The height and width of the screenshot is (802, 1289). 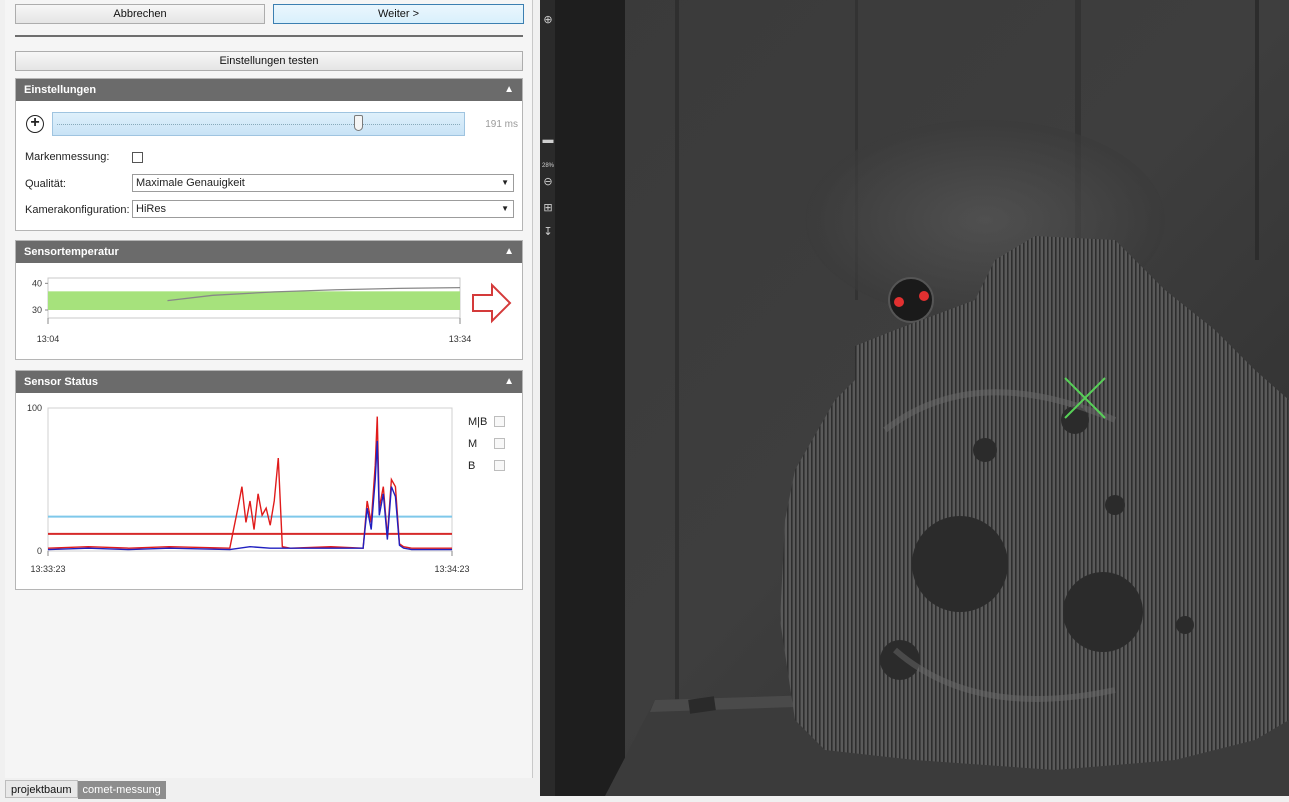 What do you see at coordinates (269, 90) in the screenshot?
I see `settings-header: Einstellungen ▲` at bounding box center [269, 90].